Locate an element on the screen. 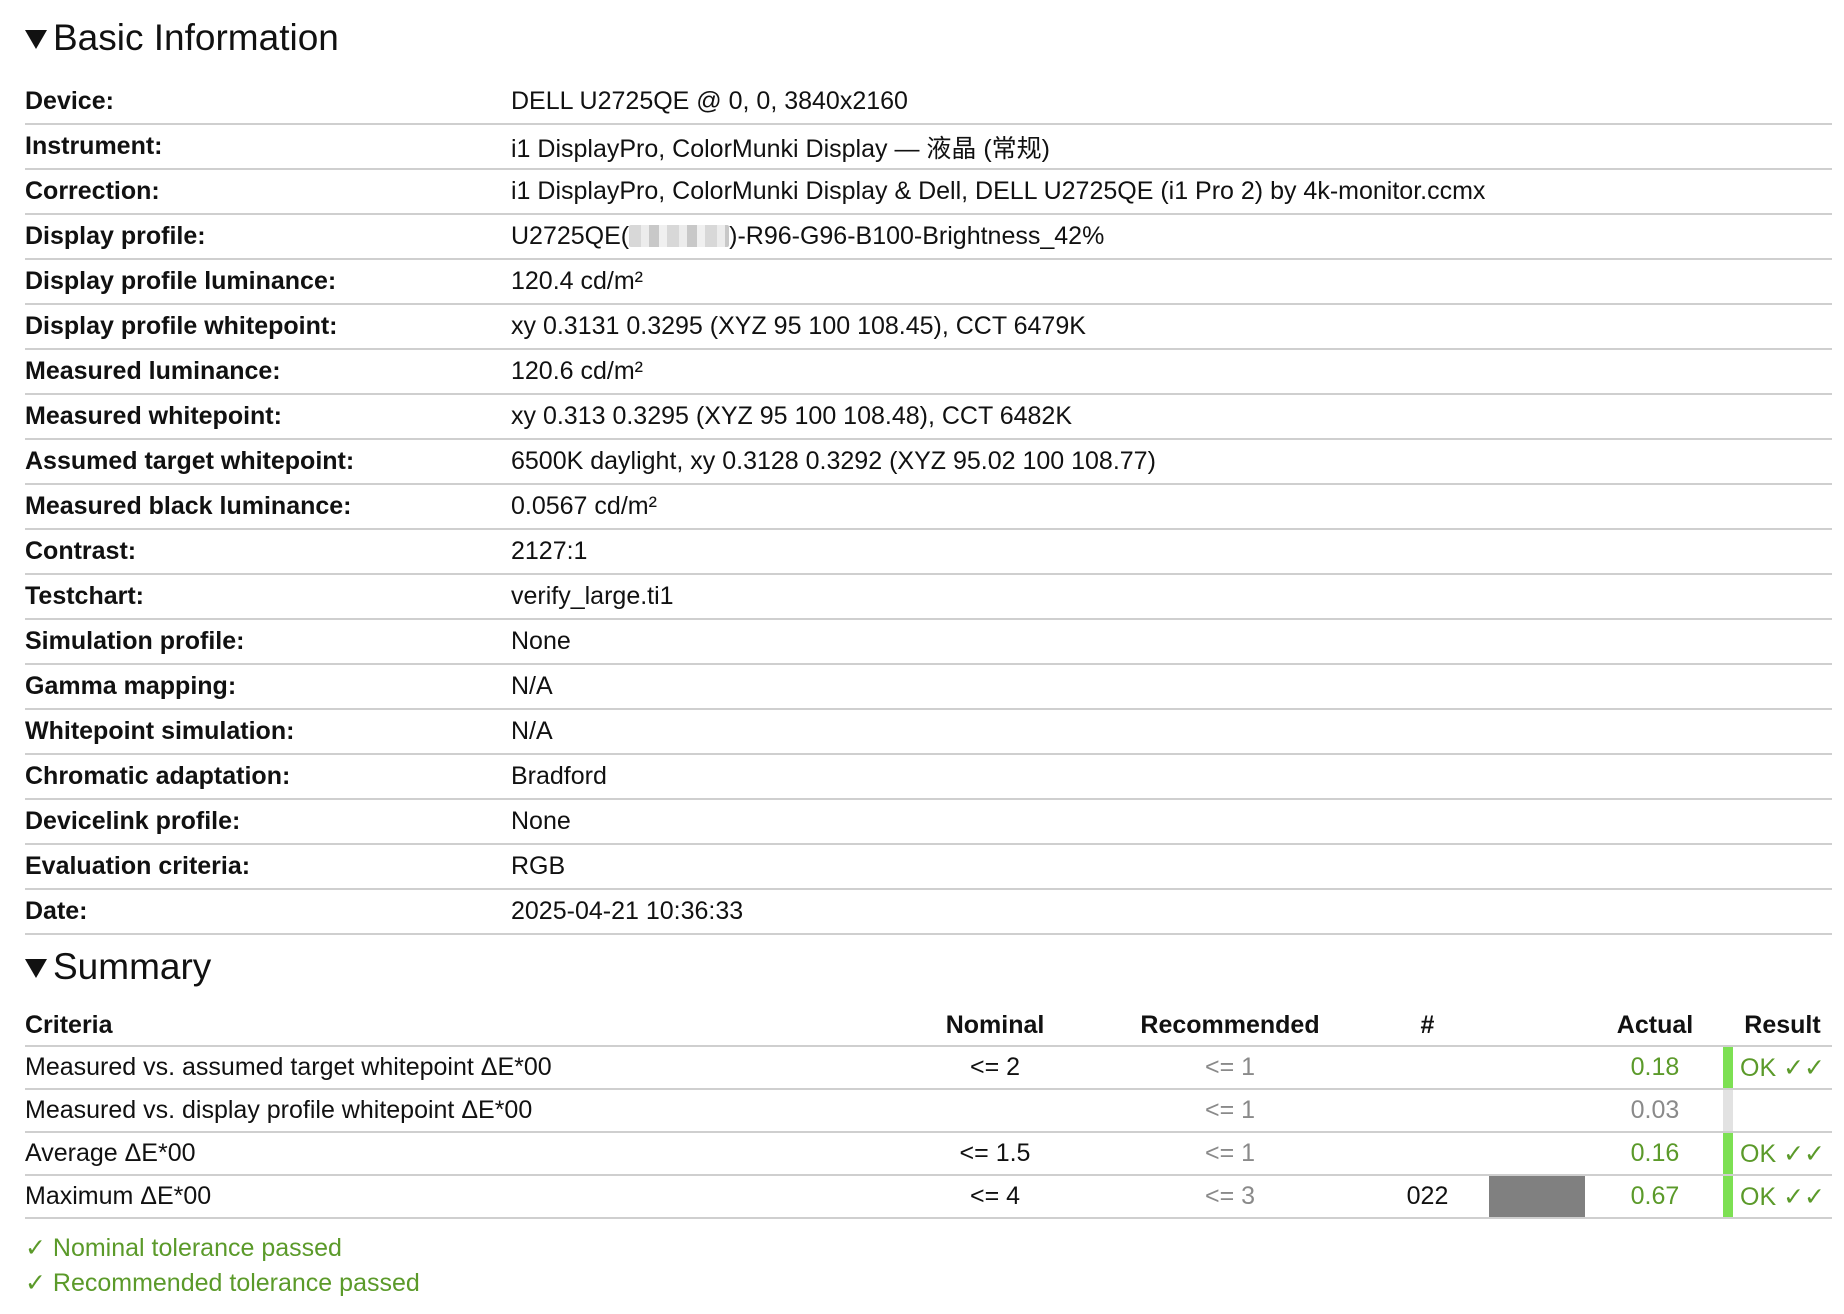 This screenshot has width=1844, height=1314. info-row-device: Device: DELL U2725QE @ 0, 0, 3840x2160 is located at coordinates (928, 102).